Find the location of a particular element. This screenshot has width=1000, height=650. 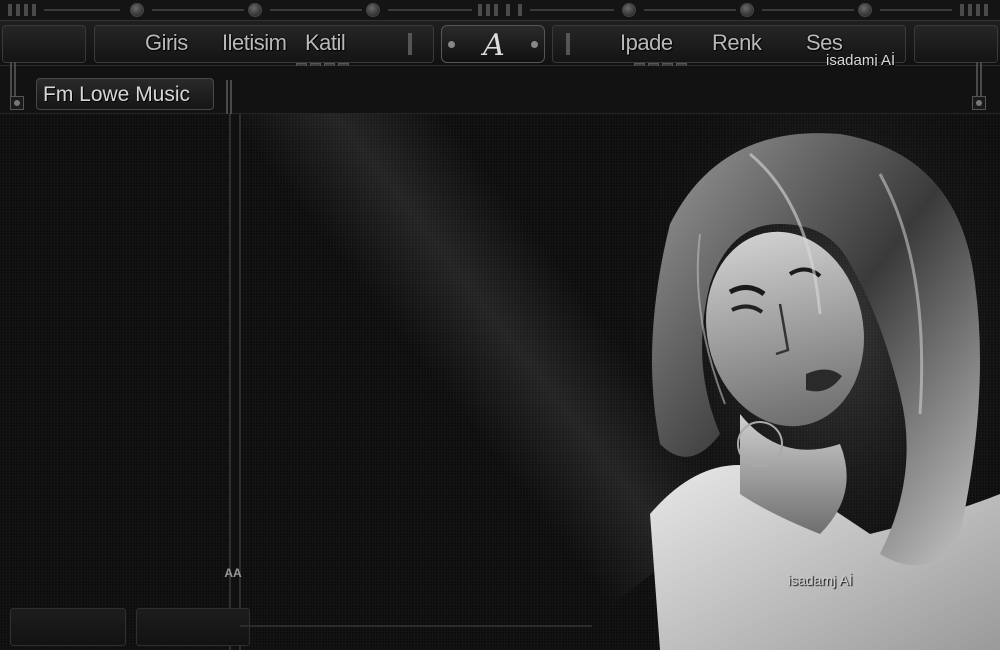

nav-link-renk: Renk is located at coordinates (737, 43).